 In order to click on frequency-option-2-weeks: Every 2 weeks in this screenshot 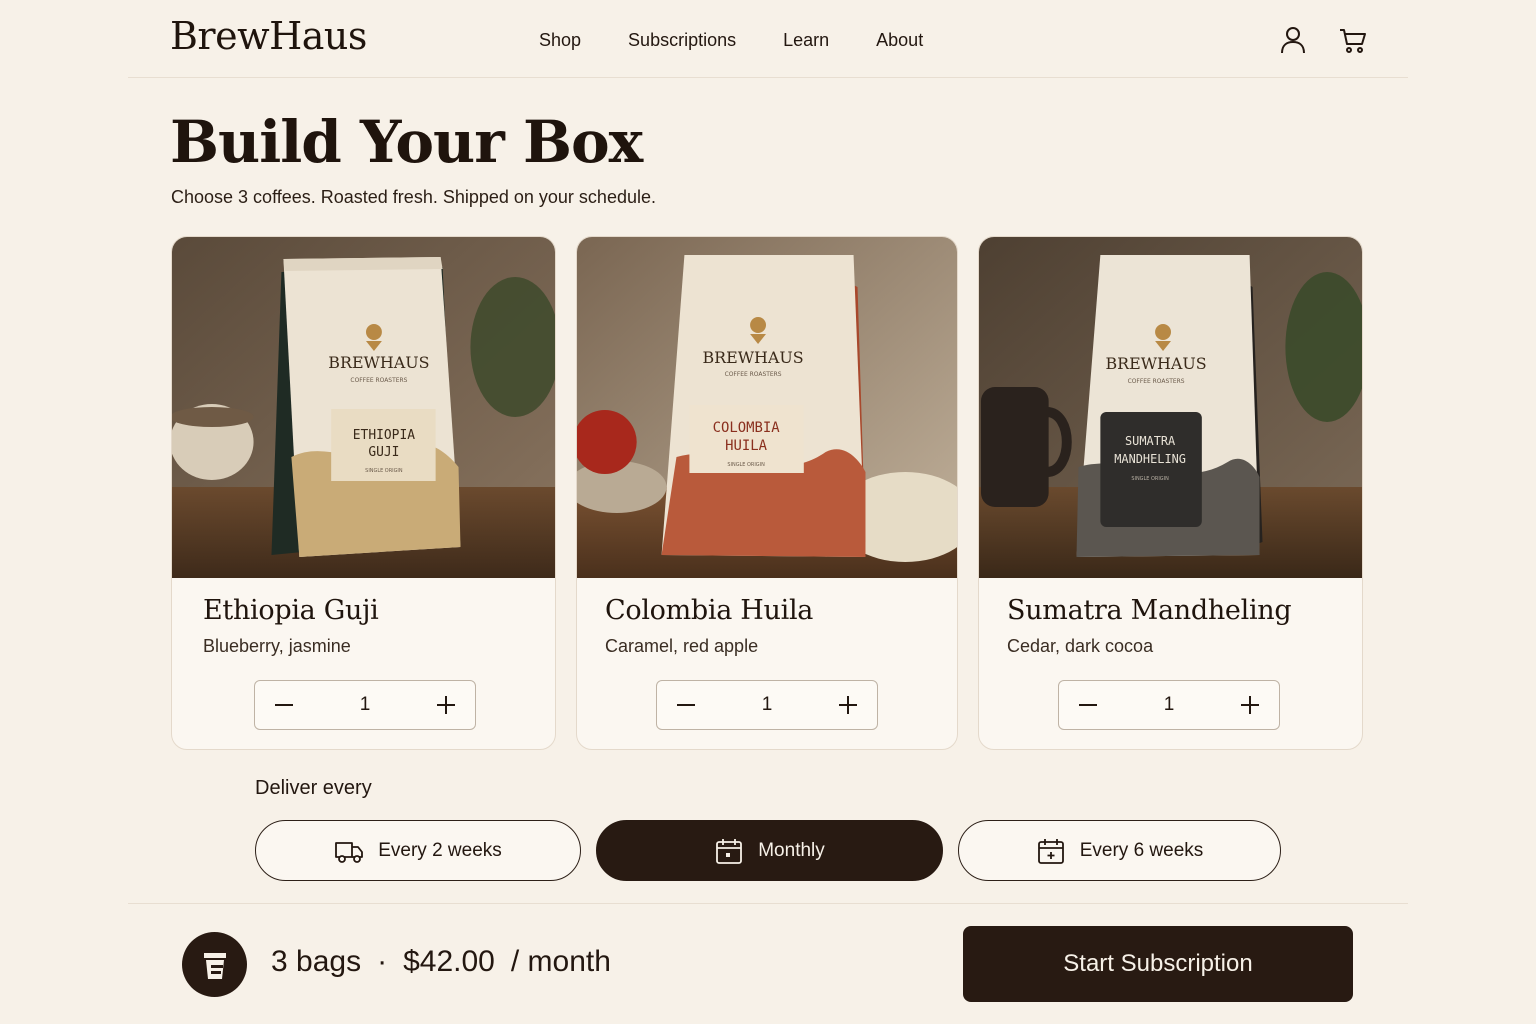, I will do `click(418, 850)`.